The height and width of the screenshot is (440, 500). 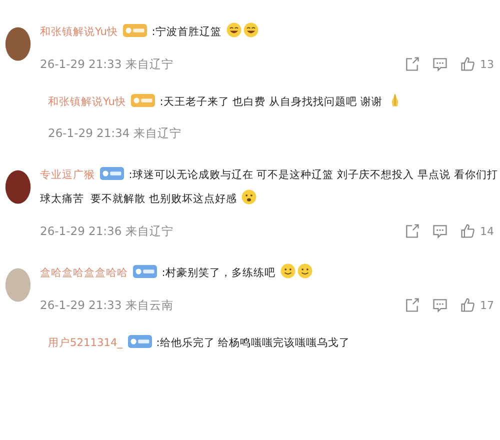 I want to click on comment-text: :宁波首胜辽篮, so click(x=187, y=32).